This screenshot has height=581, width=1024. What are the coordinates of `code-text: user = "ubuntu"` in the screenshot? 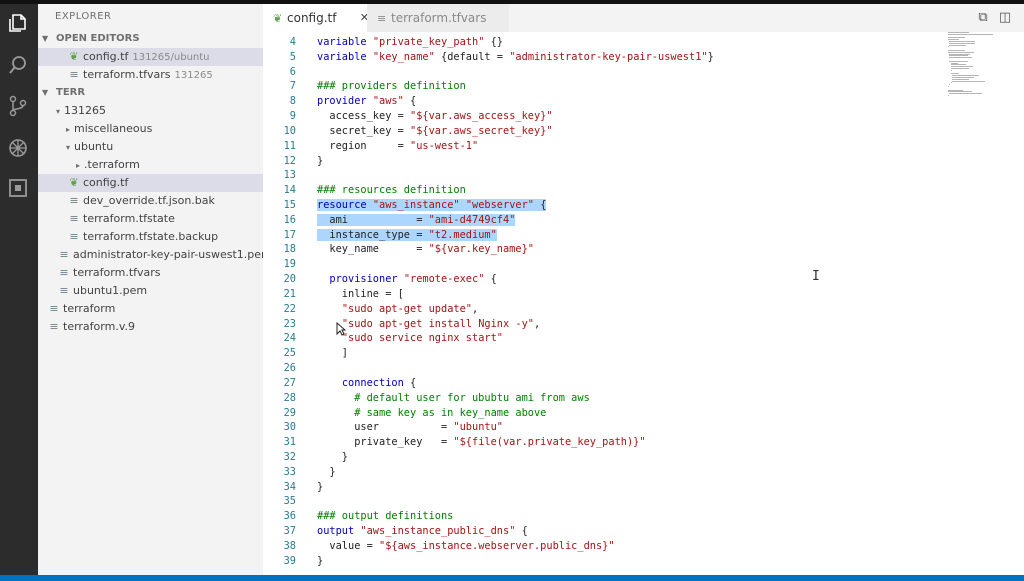 It's located at (410, 427).